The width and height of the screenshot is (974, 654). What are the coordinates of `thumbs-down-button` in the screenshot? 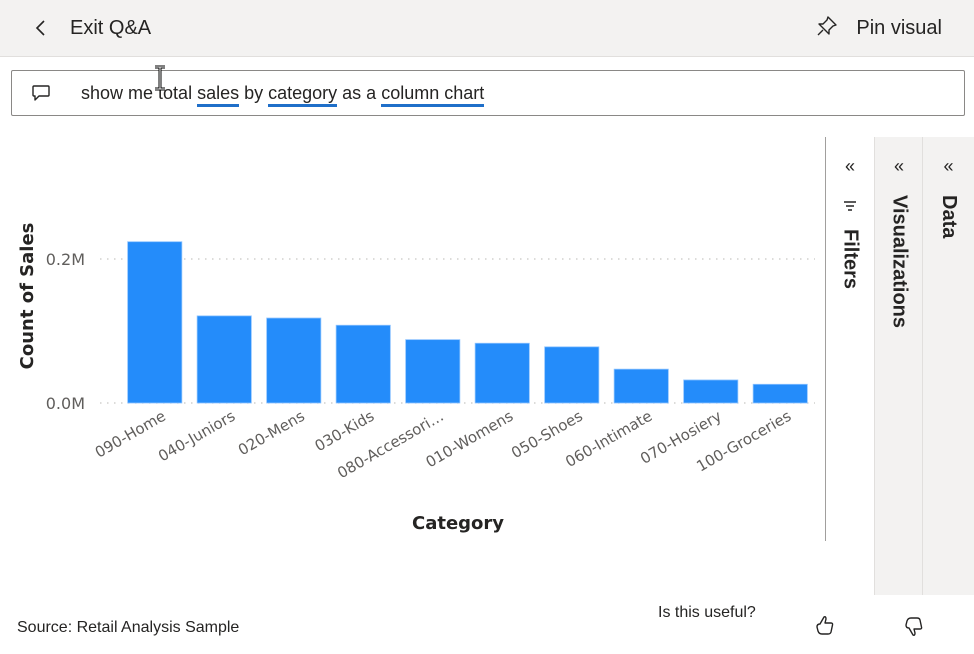 It's located at (914, 626).